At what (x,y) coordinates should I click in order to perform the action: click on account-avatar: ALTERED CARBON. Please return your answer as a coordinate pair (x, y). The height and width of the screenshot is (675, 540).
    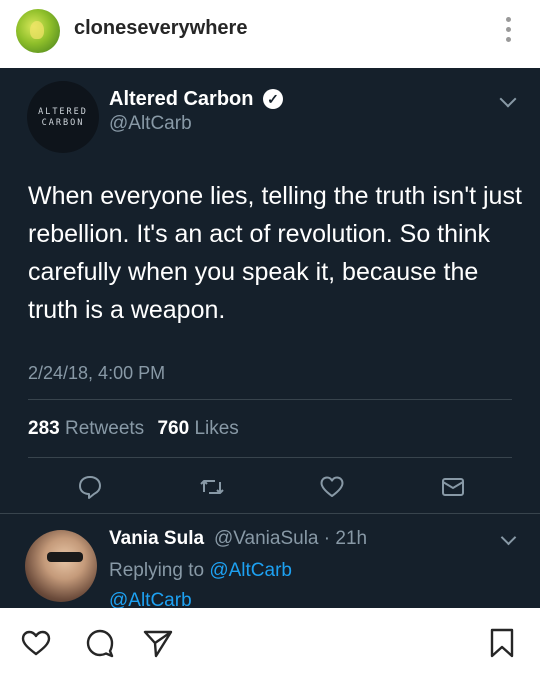
    Looking at the image, I should click on (63, 117).